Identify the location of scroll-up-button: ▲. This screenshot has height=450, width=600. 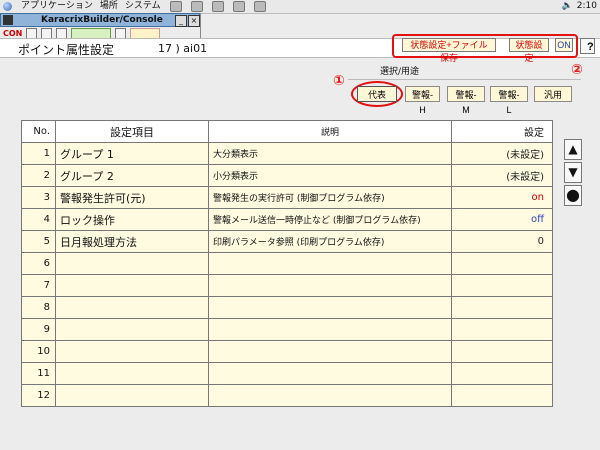
(573, 149).